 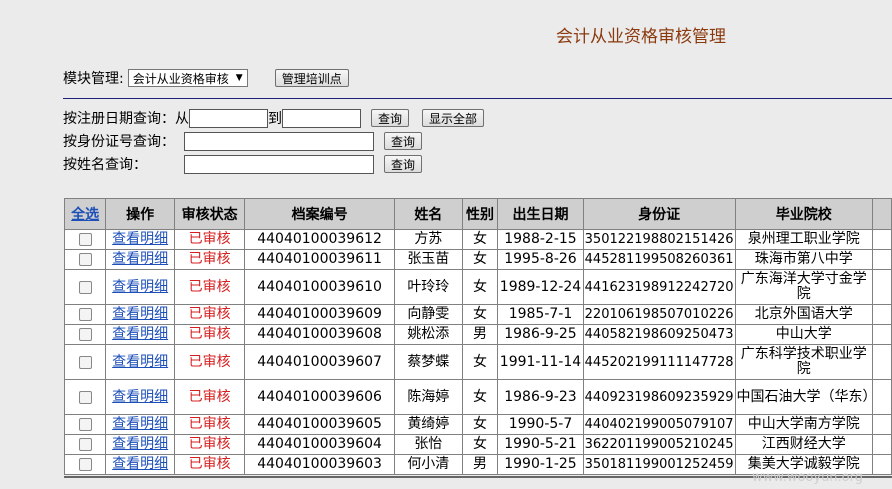 I want to click on birth-cell: 1988-2-15, so click(x=540, y=239).